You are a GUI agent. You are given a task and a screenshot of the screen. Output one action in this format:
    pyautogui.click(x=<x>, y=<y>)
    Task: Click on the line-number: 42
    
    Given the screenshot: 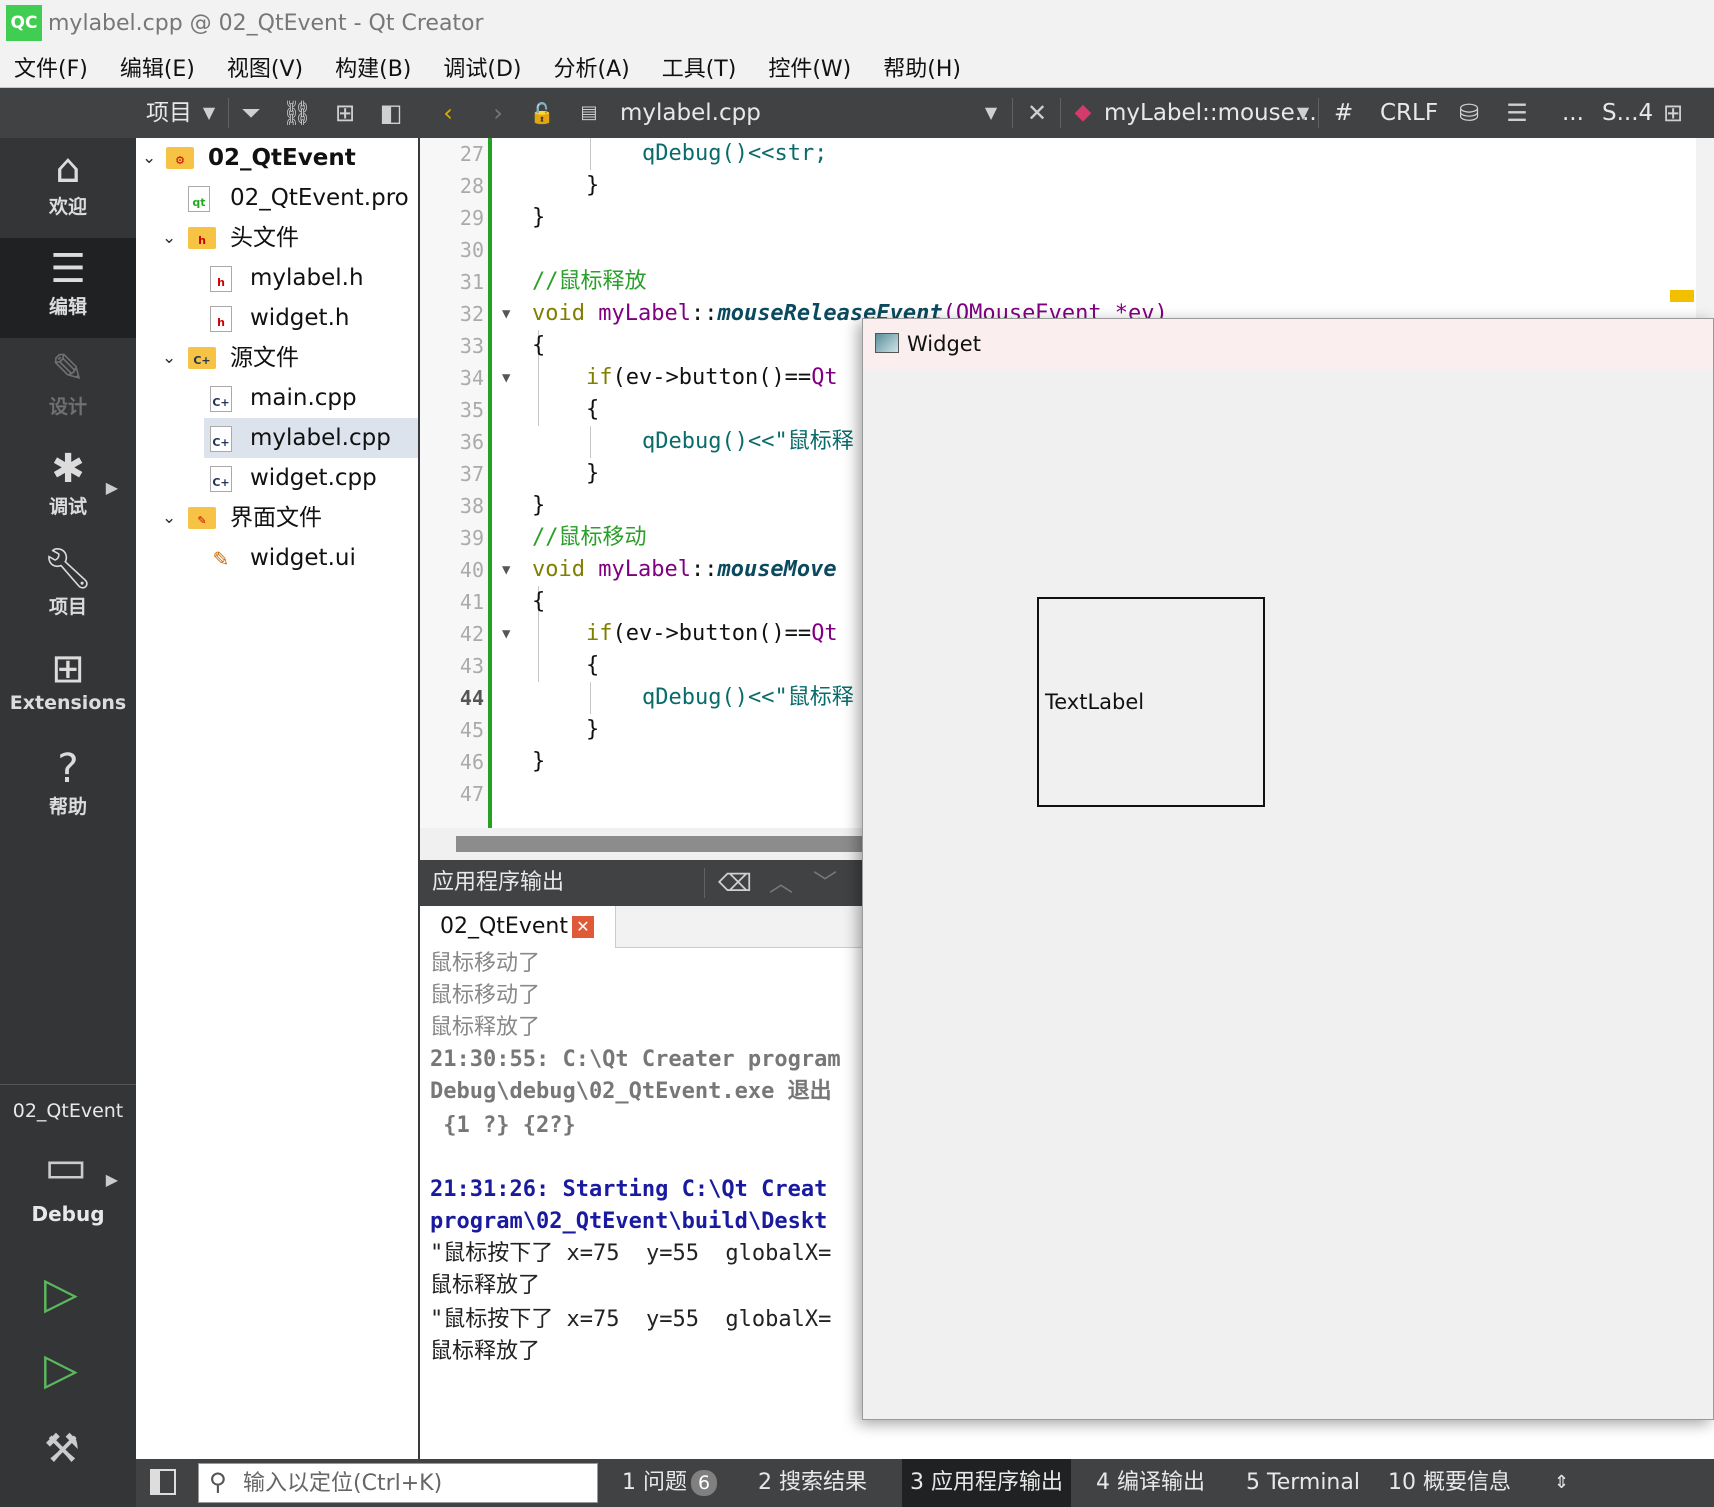 What is the action you would take?
    pyautogui.click(x=471, y=634)
    